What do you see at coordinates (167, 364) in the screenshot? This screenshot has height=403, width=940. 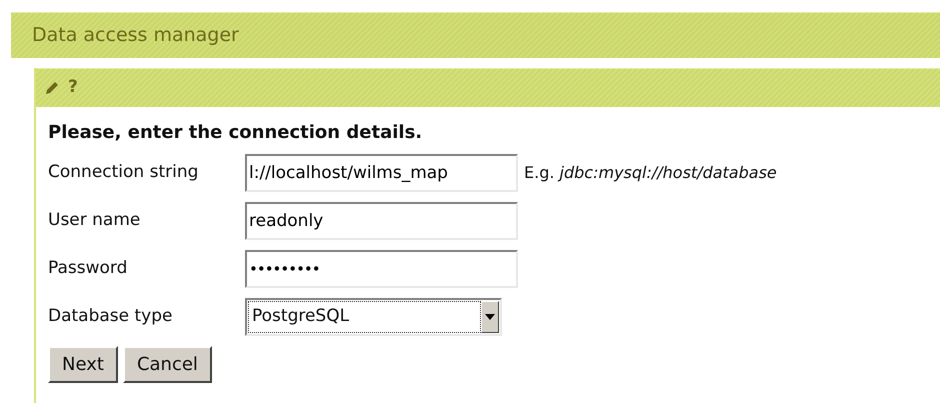 I see `cancel-button: Cancel` at bounding box center [167, 364].